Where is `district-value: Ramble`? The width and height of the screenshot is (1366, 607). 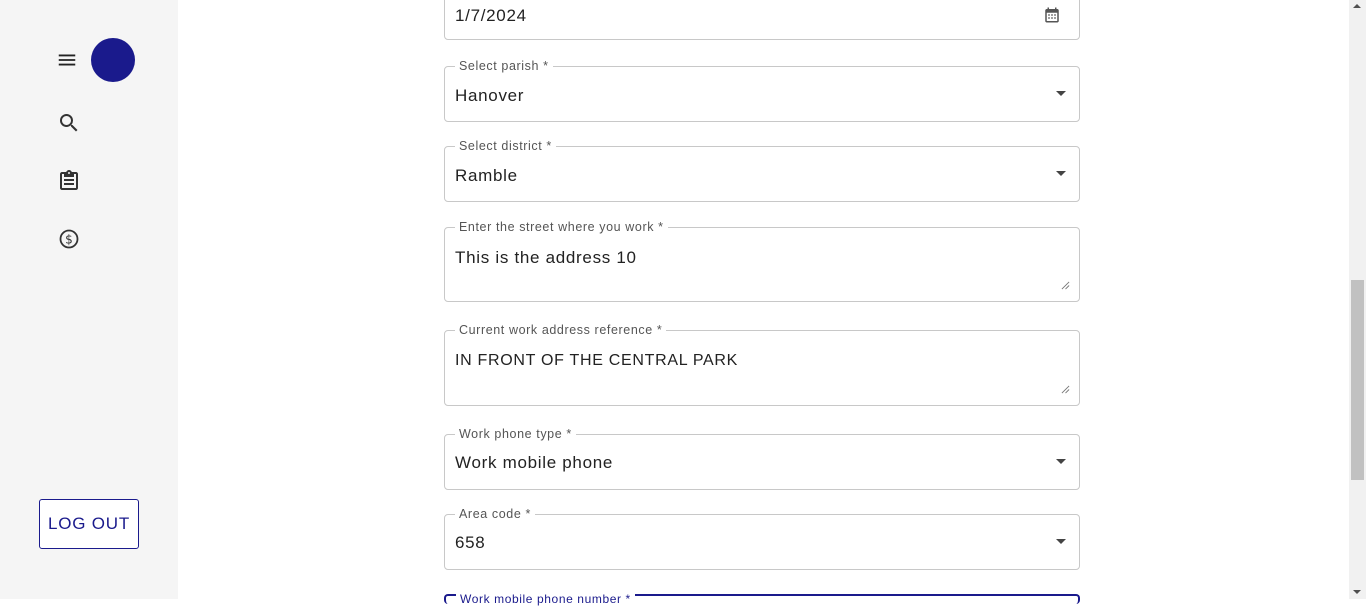 district-value: Ramble is located at coordinates (486, 175).